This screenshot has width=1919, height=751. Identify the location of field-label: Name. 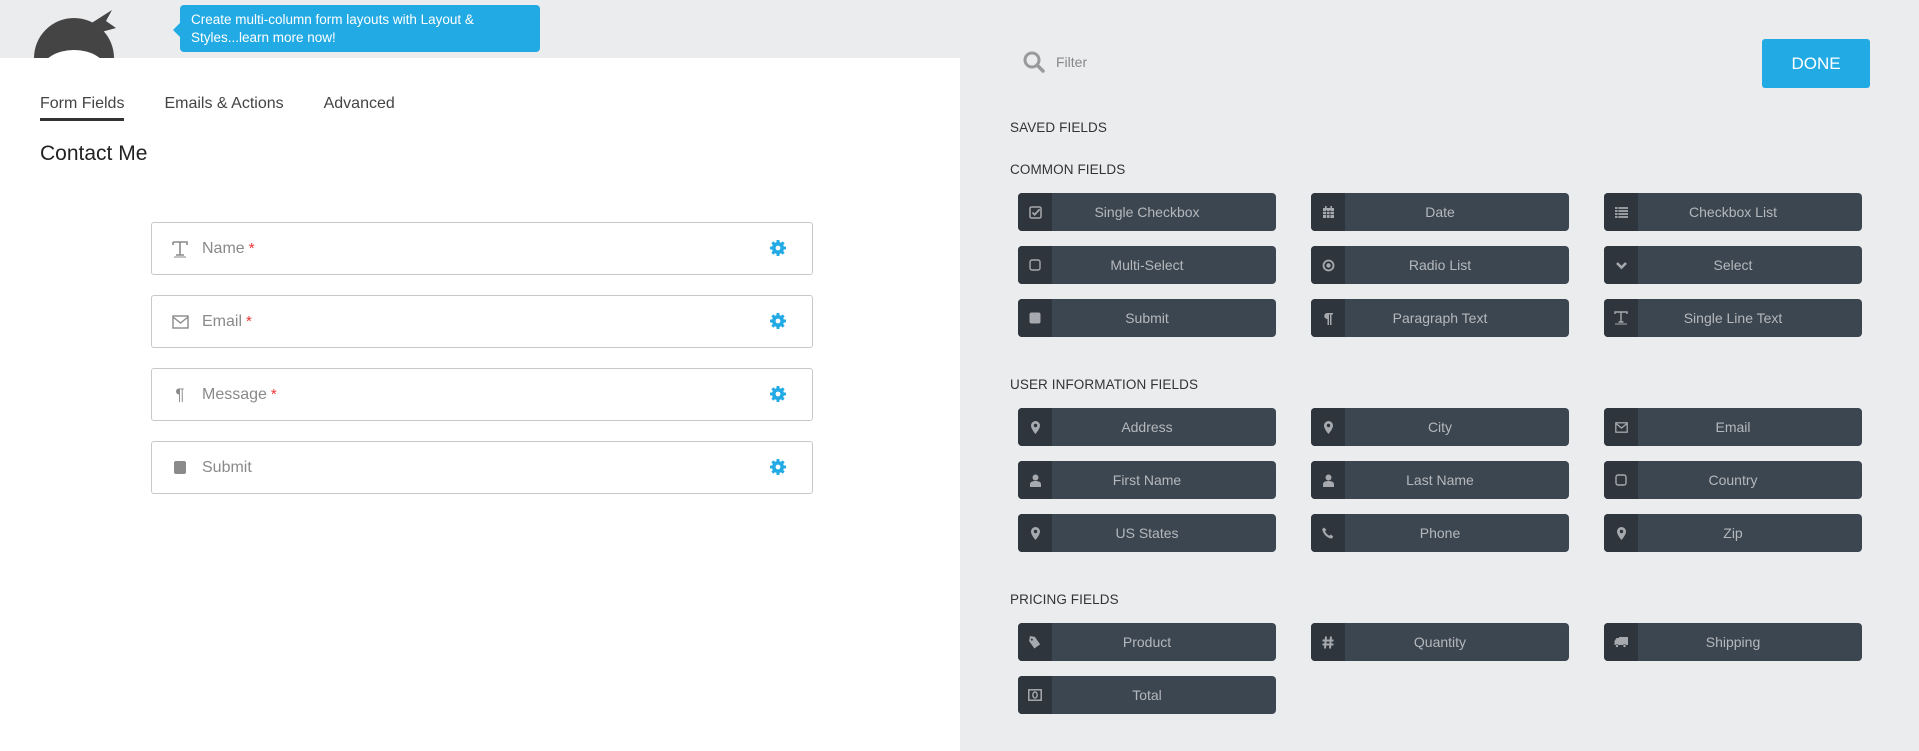
(223, 248).